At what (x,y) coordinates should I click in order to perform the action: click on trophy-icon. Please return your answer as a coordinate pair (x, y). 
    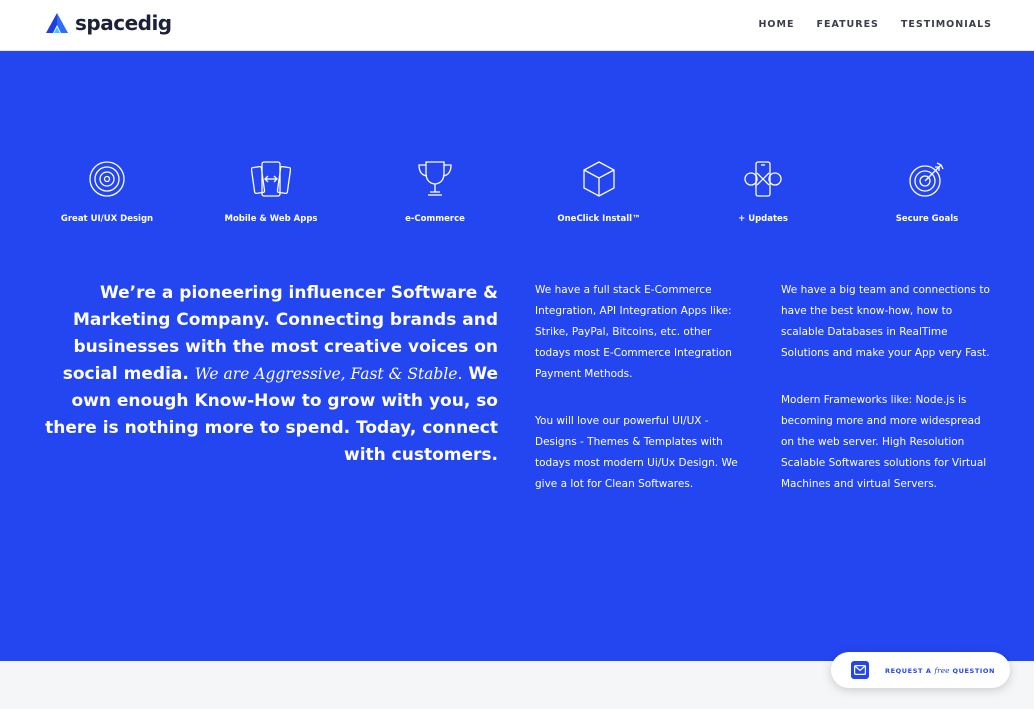
    Looking at the image, I should click on (435, 178).